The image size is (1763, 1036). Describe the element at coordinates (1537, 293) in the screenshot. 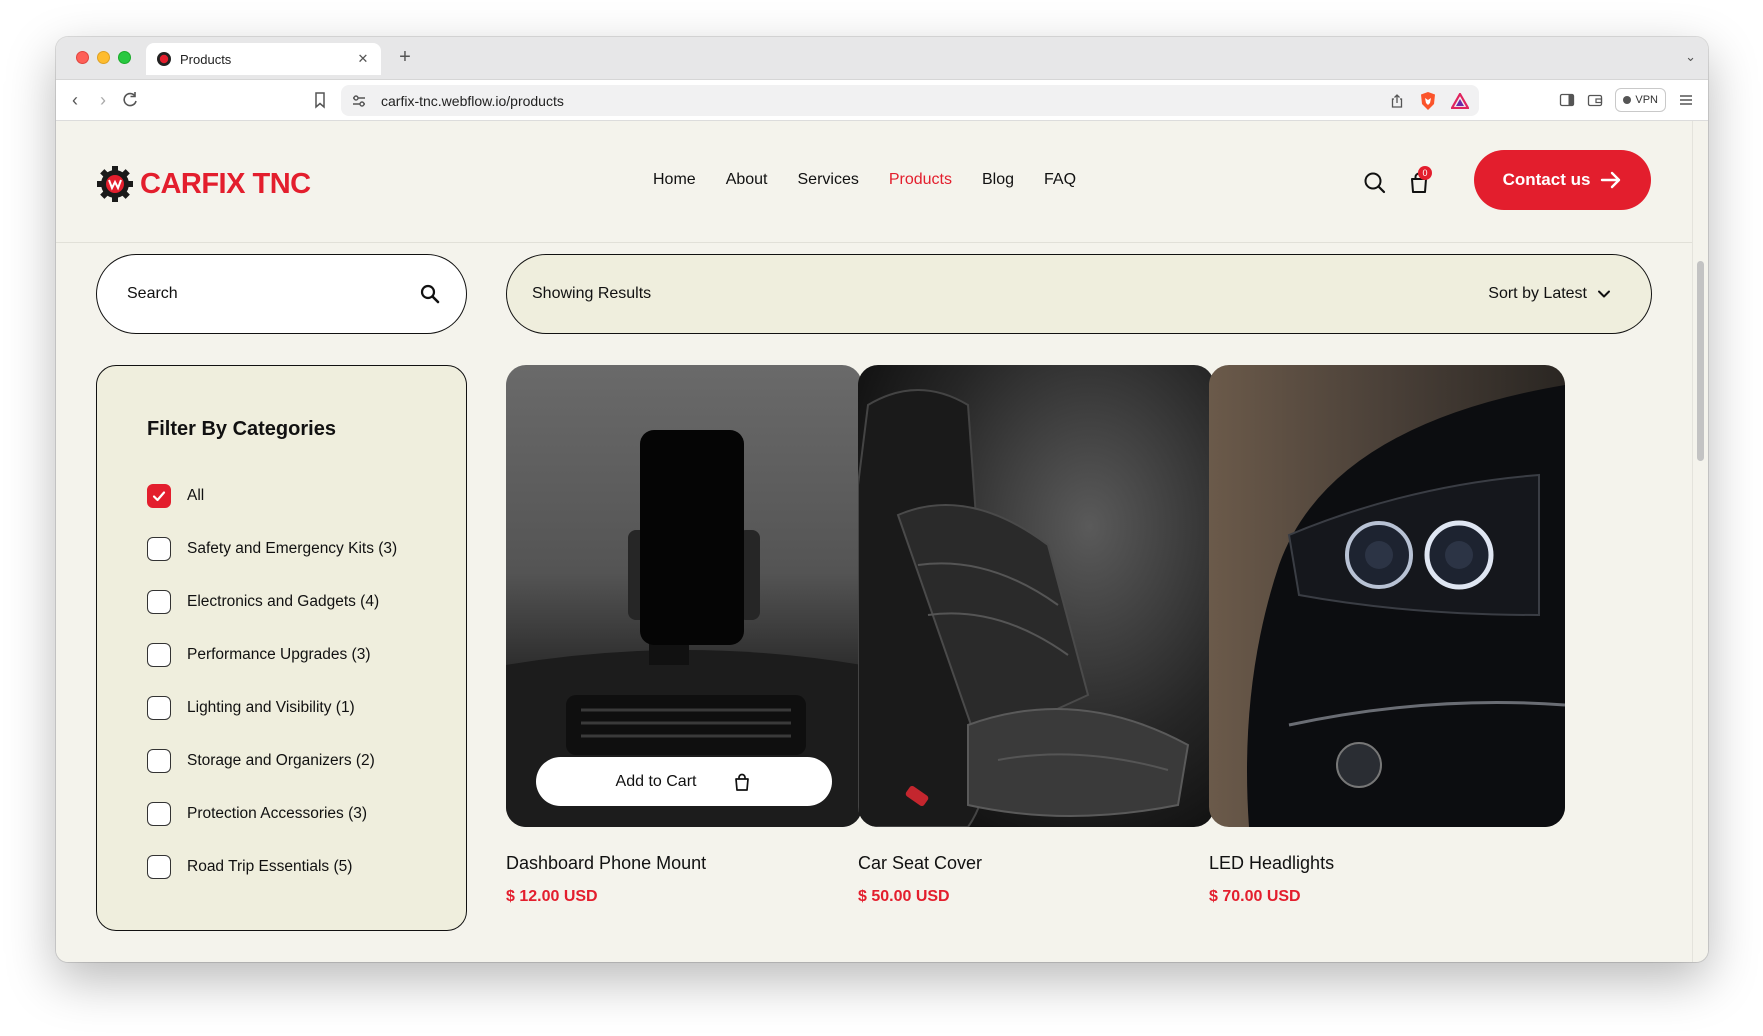

I see `sort-label: Sort by Latest` at that location.